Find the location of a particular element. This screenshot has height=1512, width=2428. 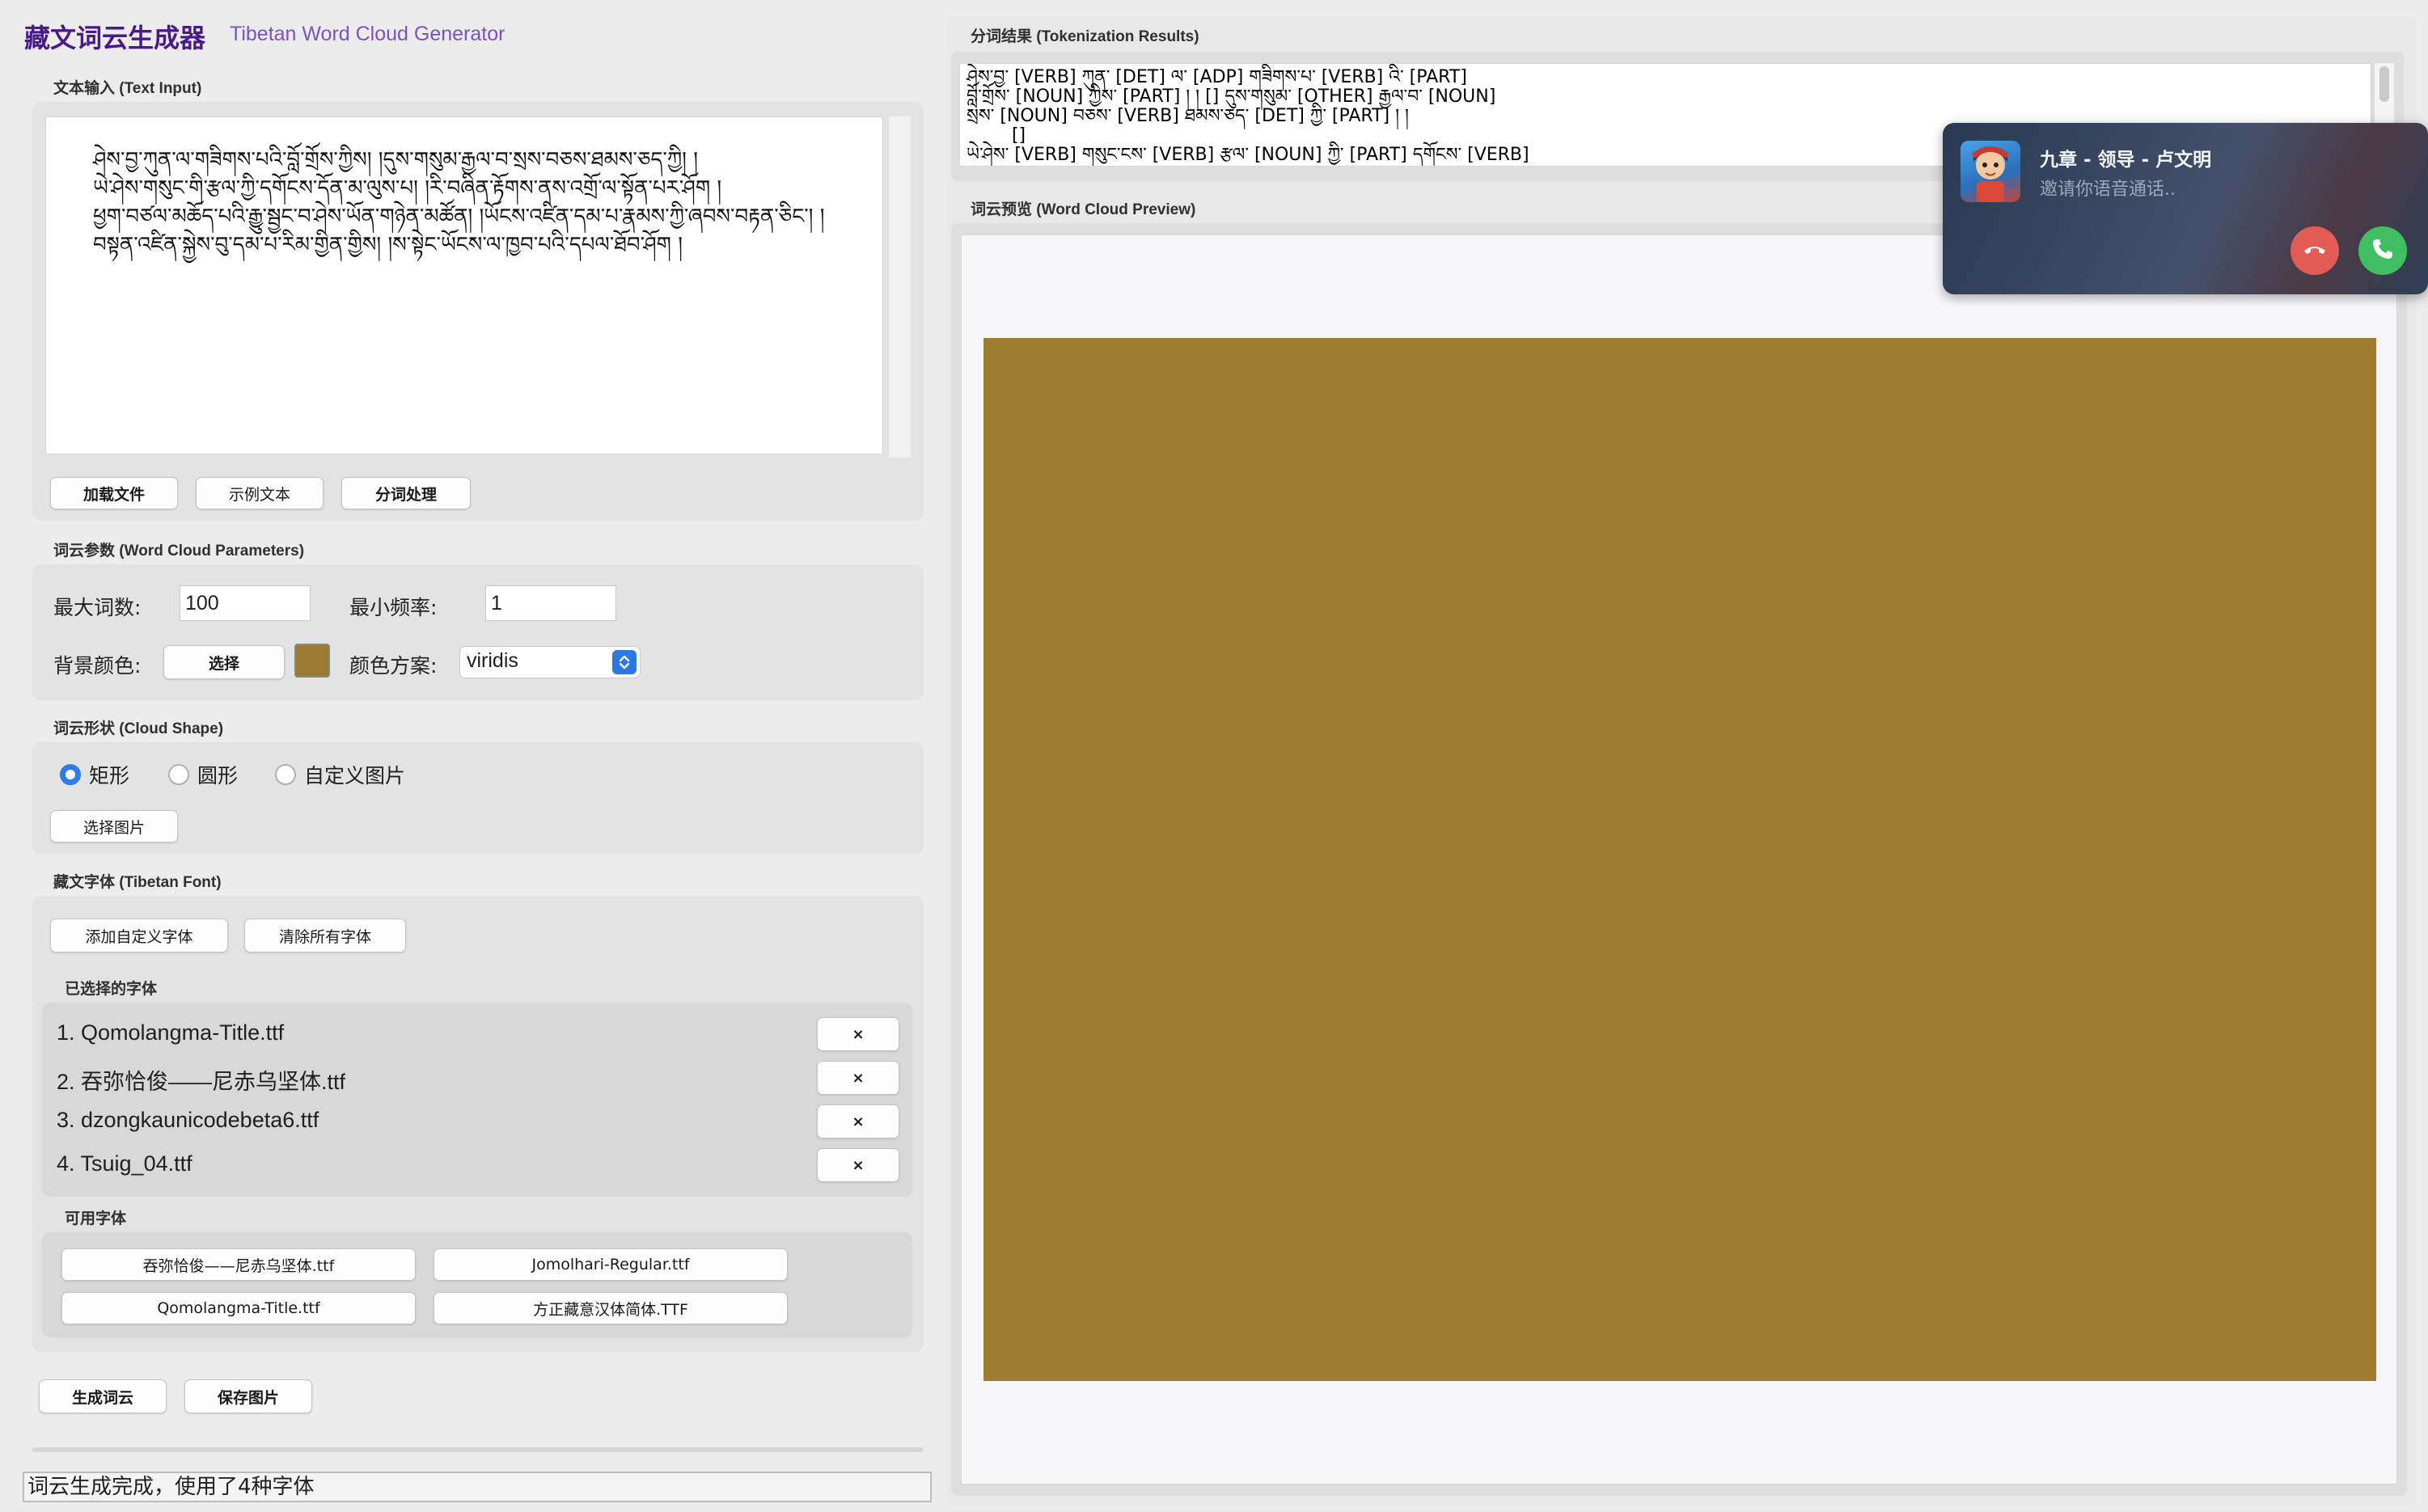

available-font-button: 吞弥恰俊——尼赤乌坚体.ttf is located at coordinates (239, 1264).